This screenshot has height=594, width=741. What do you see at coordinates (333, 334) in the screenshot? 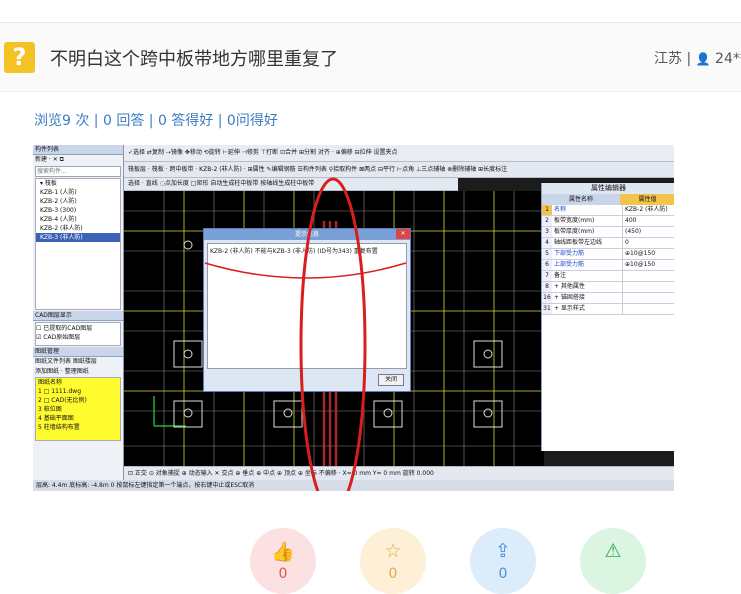
I see `red-annotation-ellipse` at bounding box center [333, 334].